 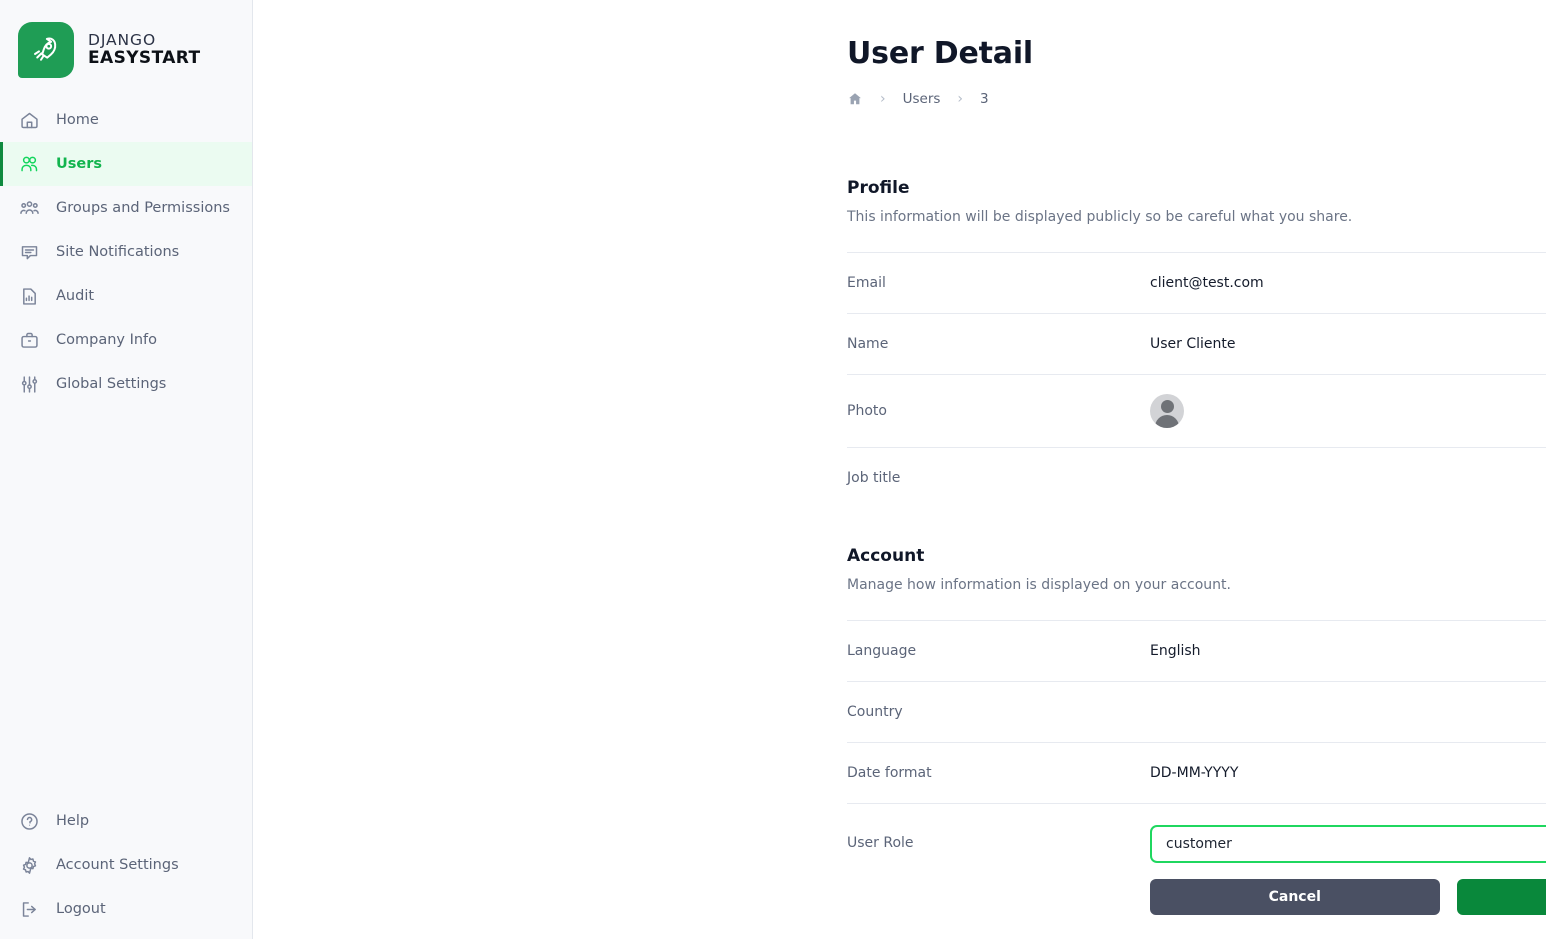 I want to click on sidebar-nav-bottom: Help Account Settings Logout, so click(x=126, y=869).